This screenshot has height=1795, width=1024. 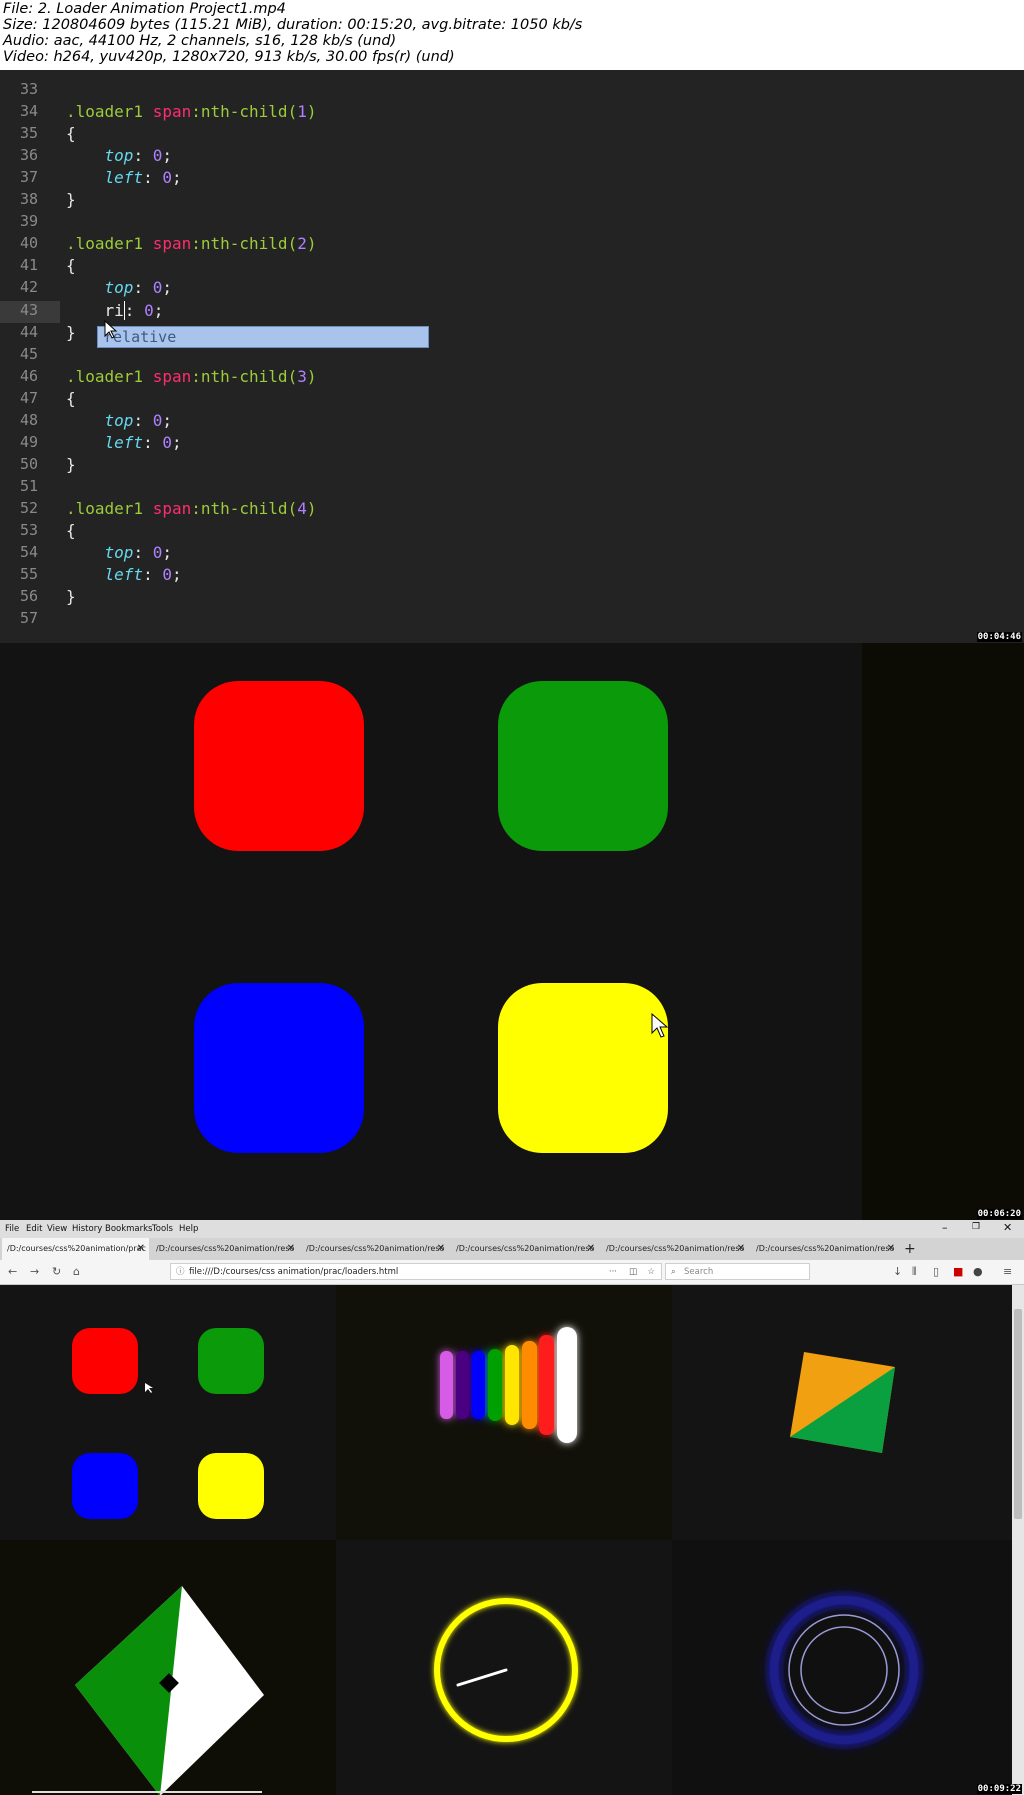 What do you see at coordinates (512, 1385) in the screenshot?
I see `bar-yellow` at bounding box center [512, 1385].